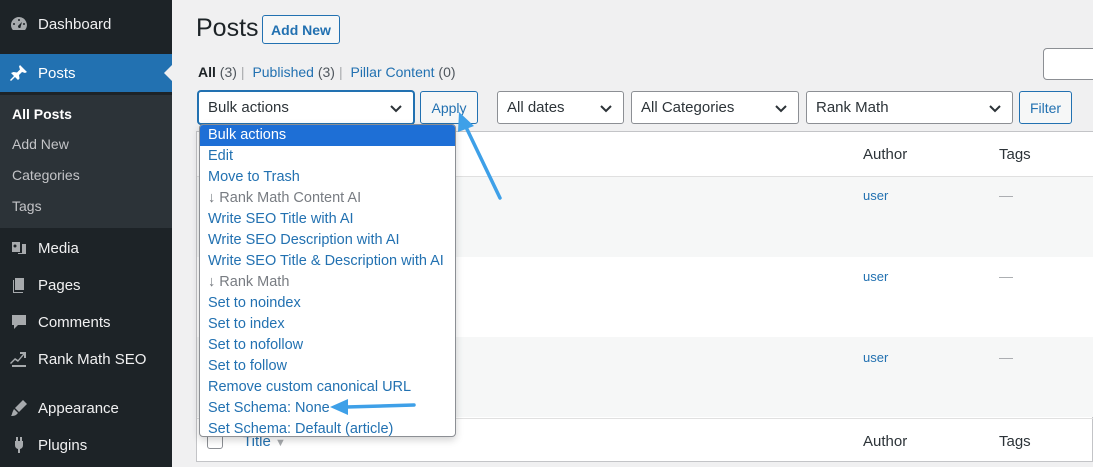 The width and height of the screenshot is (1093, 467). What do you see at coordinates (373, 407) in the screenshot?
I see `arrow-to-schema-none-icon` at bounding box center [373, 407].